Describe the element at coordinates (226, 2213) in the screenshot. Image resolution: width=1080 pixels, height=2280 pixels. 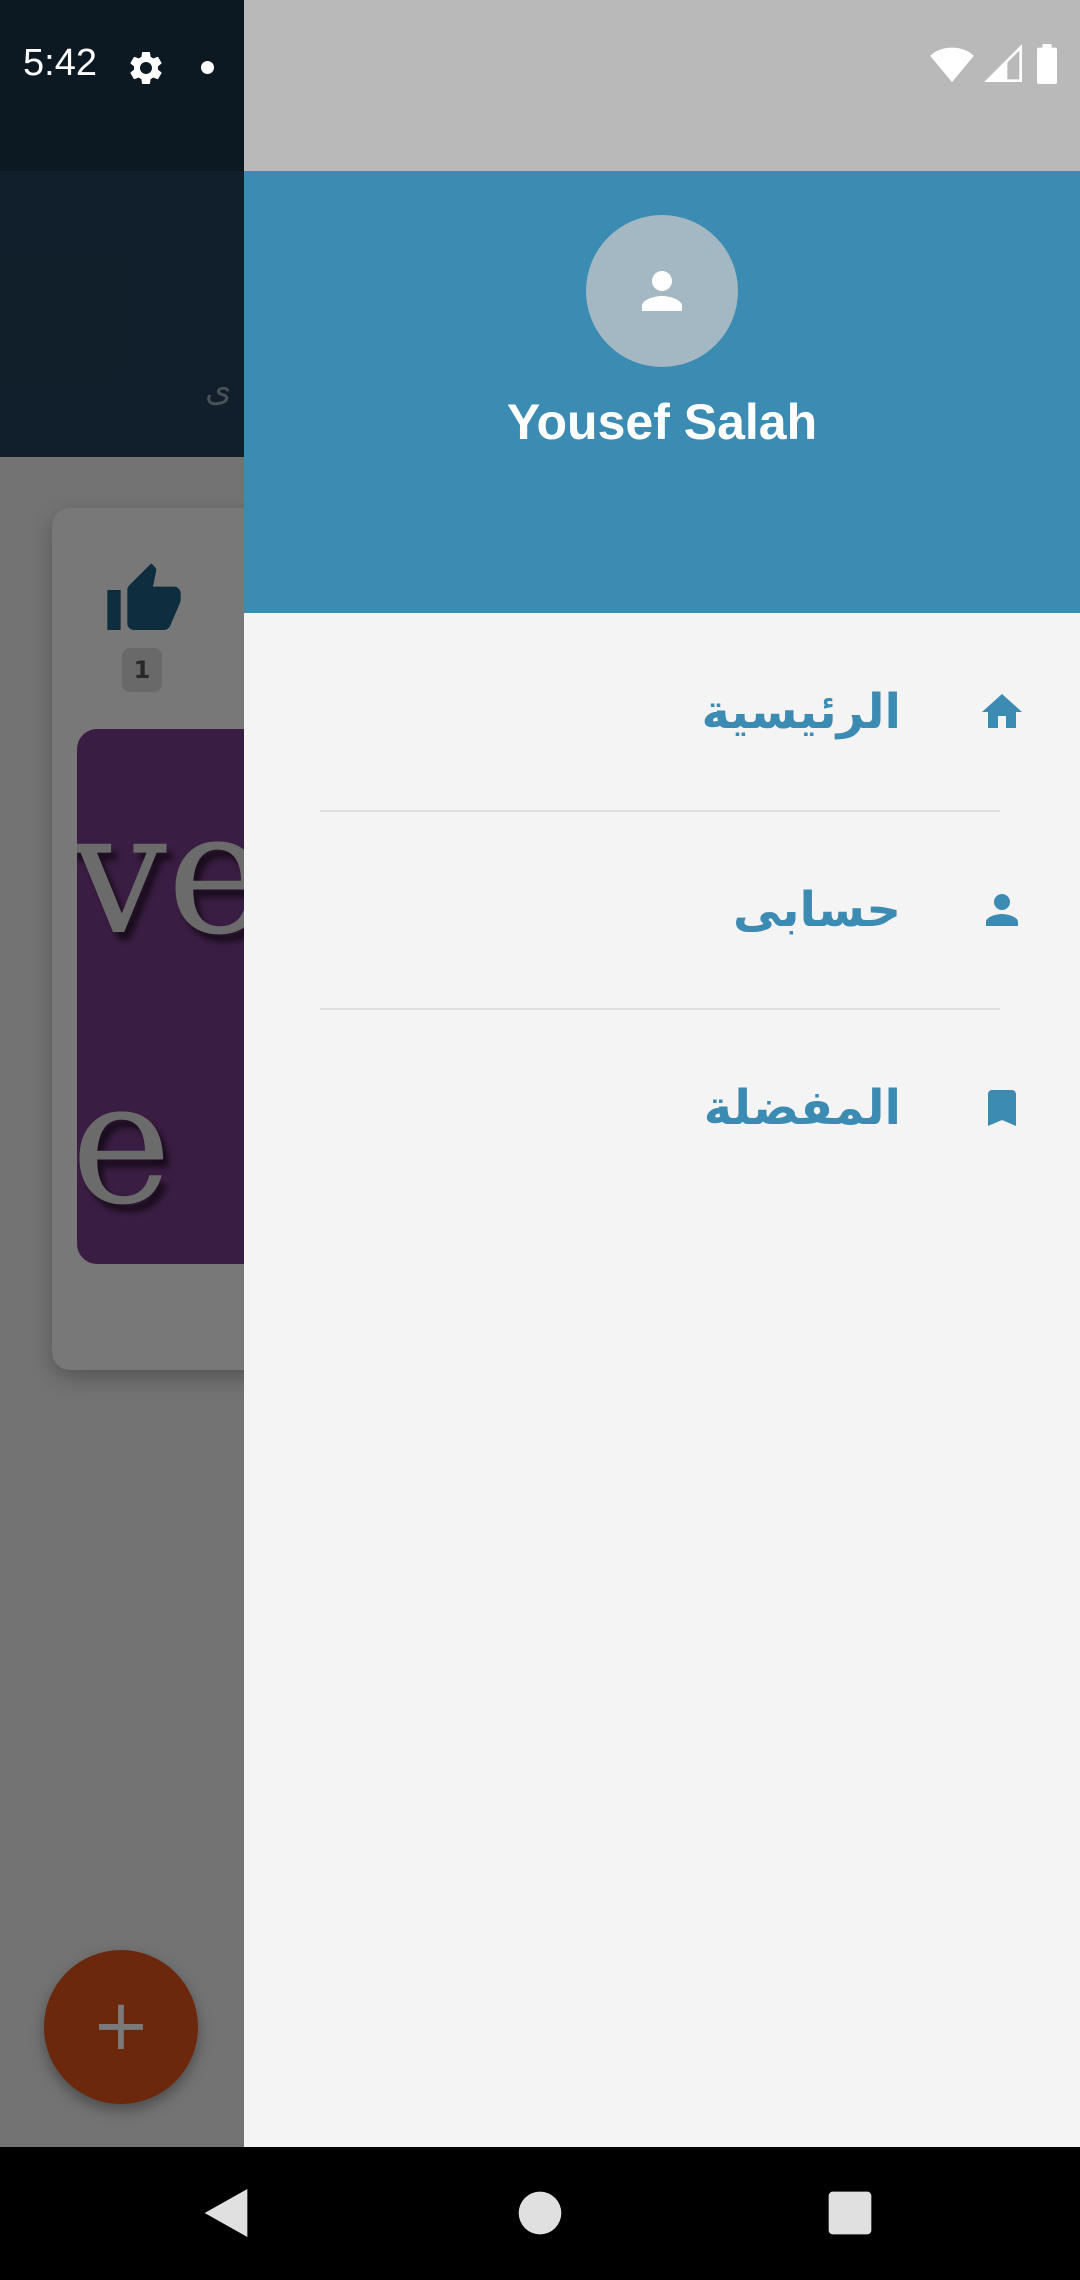
I see `back-icon` at that location.